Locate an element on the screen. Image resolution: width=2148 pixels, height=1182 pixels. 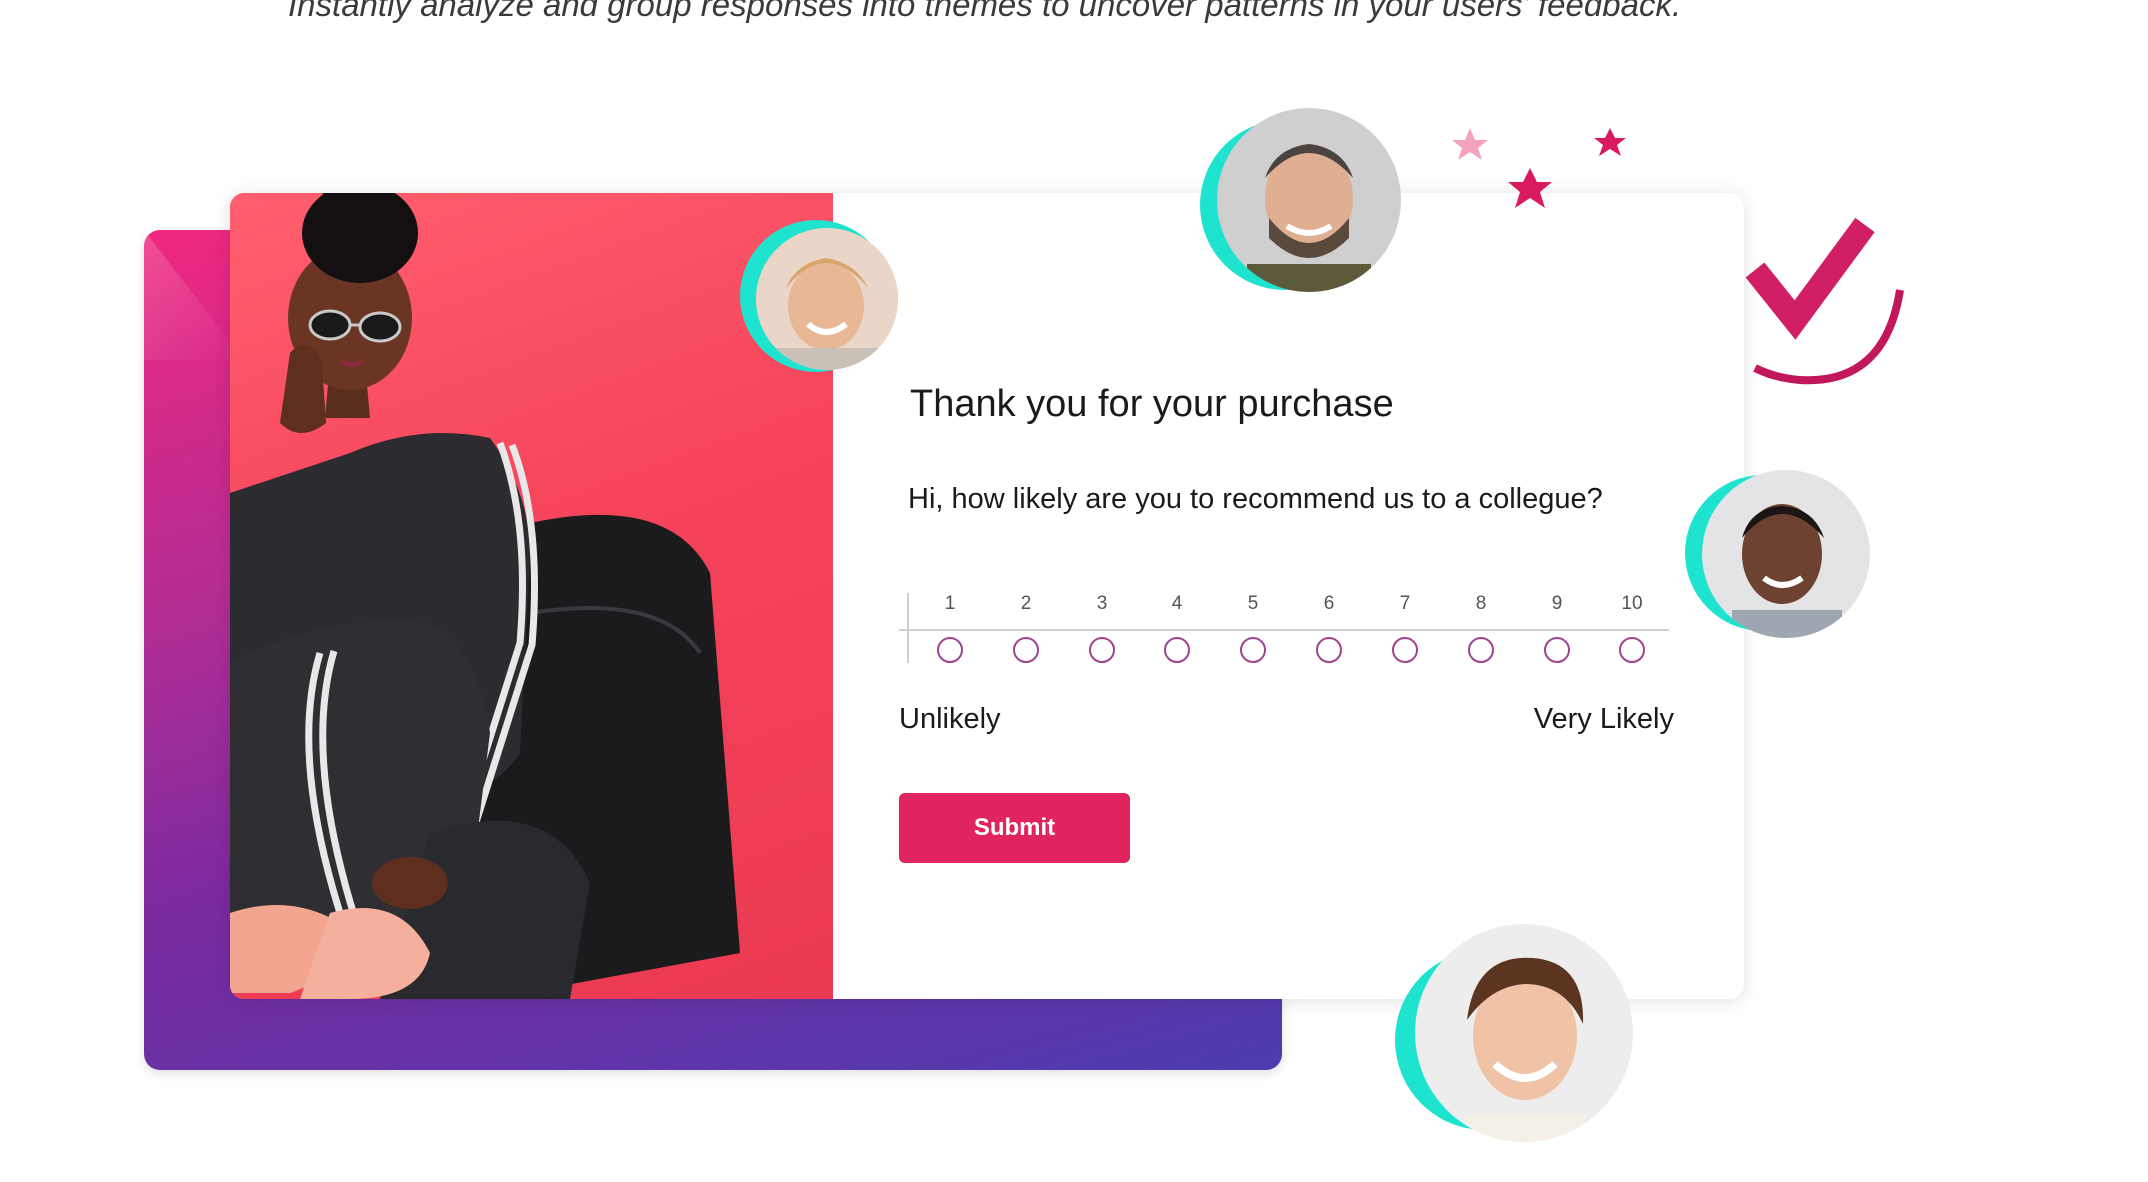
avatar-bearded-man is located at coordinates (1305, 198).